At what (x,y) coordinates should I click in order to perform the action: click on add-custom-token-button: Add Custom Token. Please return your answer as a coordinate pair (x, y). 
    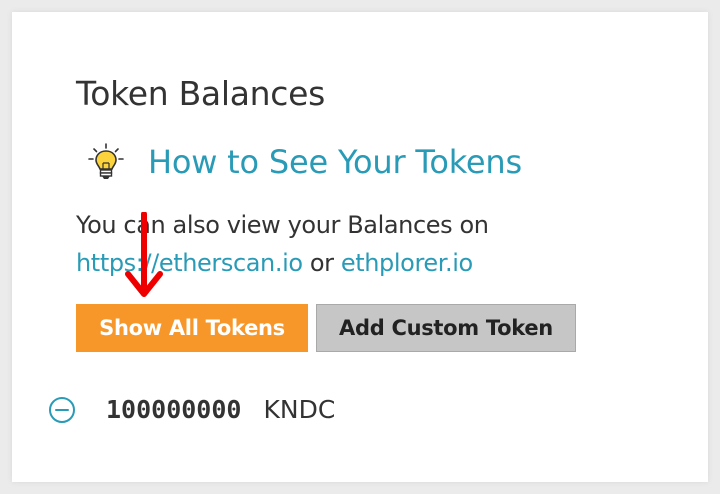
    Looking at the image, I should click on (446, 328).